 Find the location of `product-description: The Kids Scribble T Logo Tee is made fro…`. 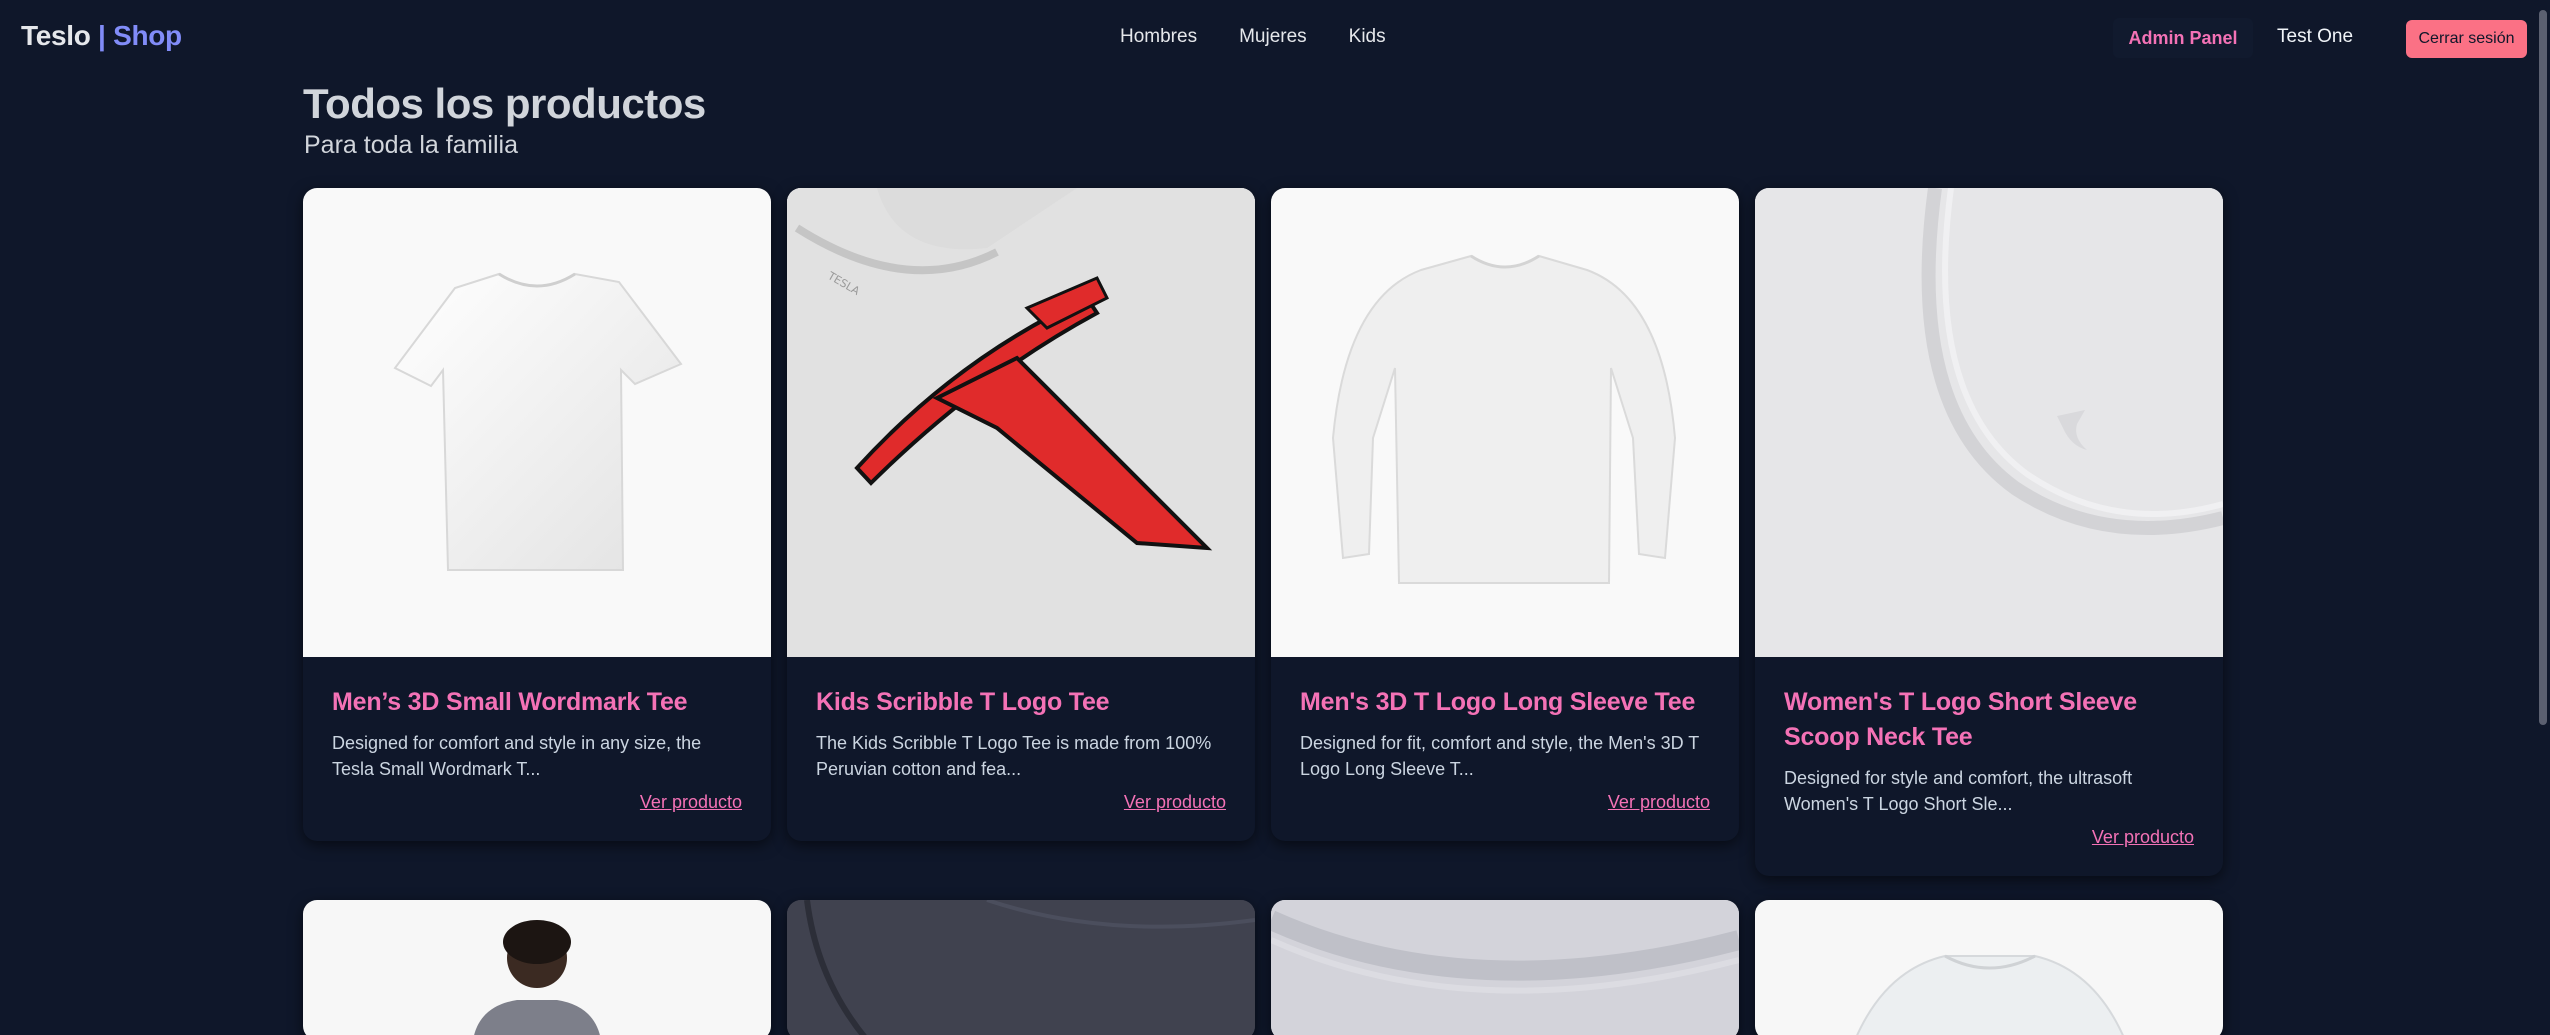

product-description: The Kids Scribble T Logo Tee is made fro… is located at coordinates (1014, 756).